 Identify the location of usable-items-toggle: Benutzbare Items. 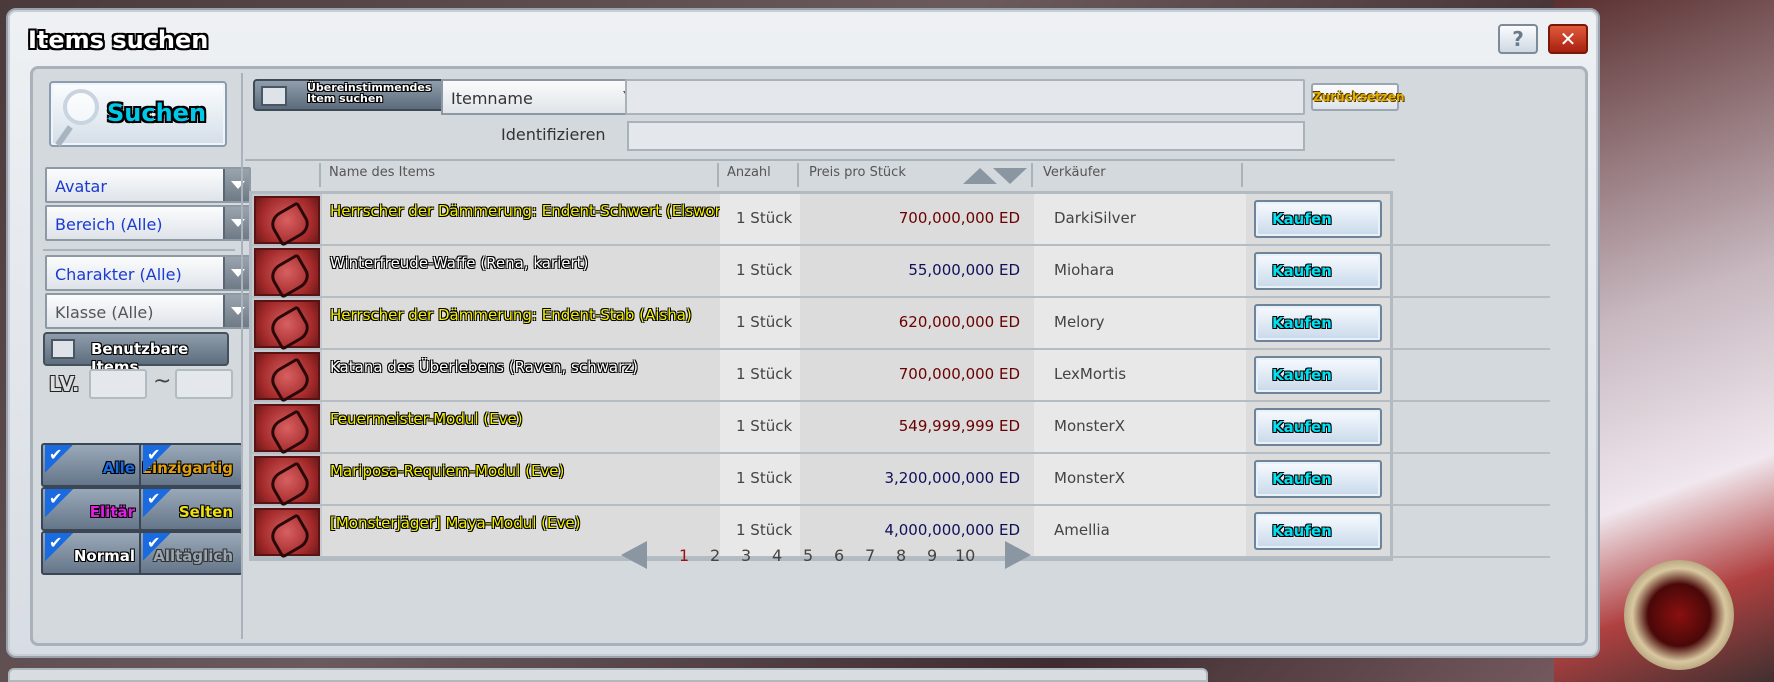
(136, 354).